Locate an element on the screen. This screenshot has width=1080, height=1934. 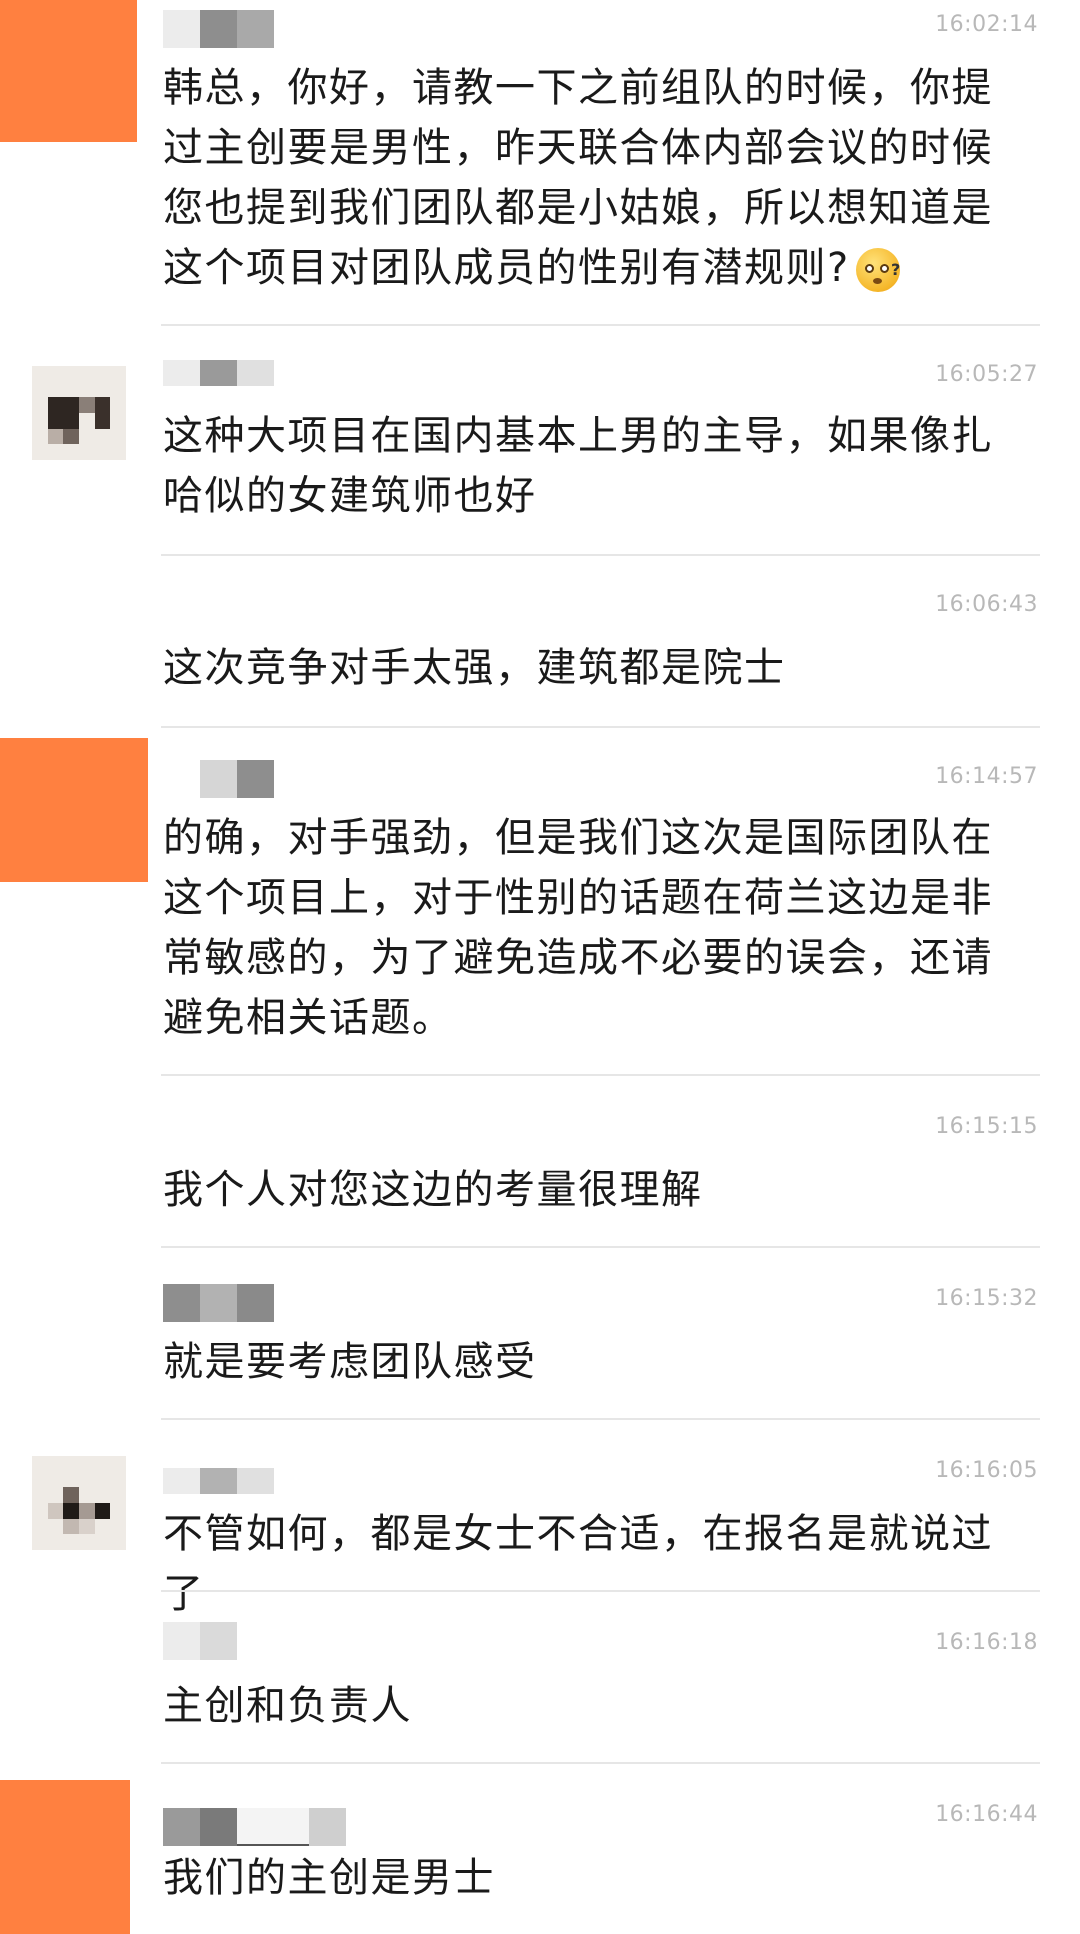
message-text: 我们的主创是男士 is located at coordinates (329, 1878).